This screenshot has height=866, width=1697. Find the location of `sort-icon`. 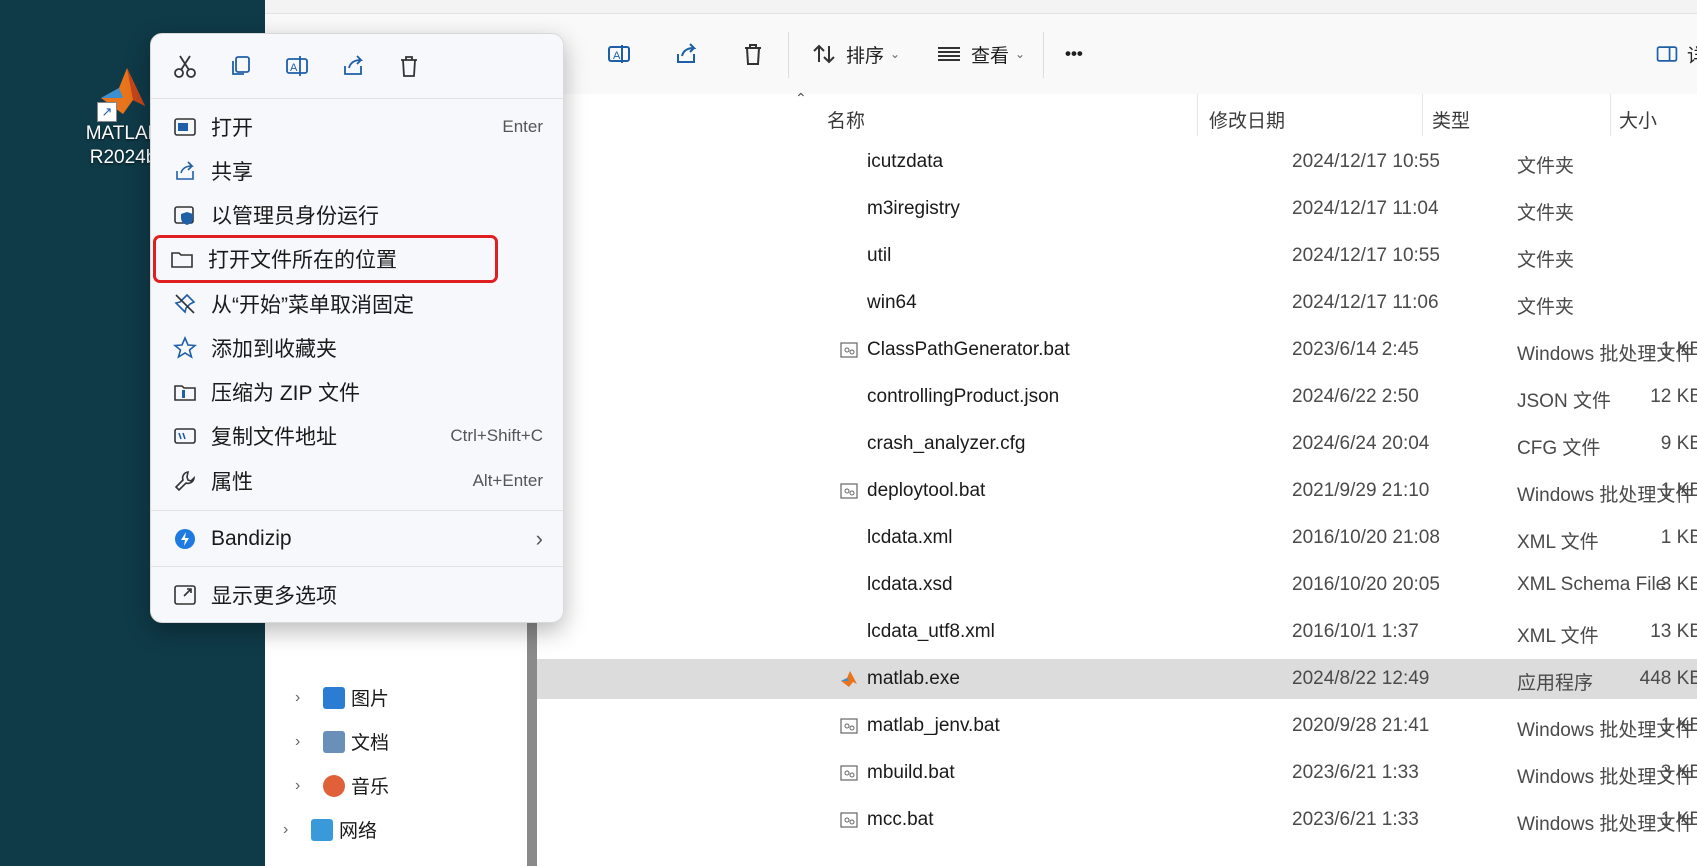

sort-icon is located at coordinates (824, 54).